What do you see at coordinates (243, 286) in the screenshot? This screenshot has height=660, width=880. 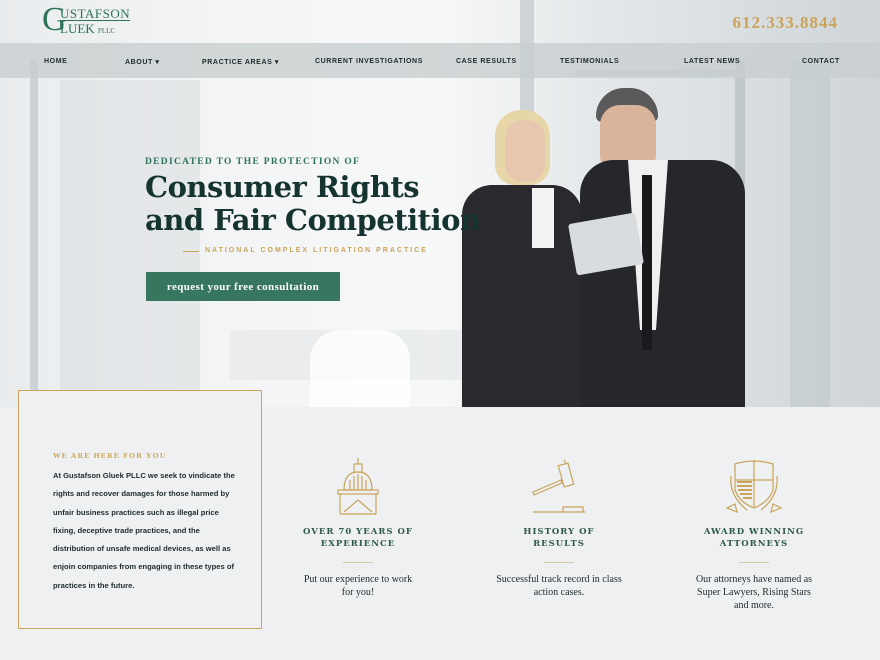 I see `request-consultation-button: request your free consultation` at bounding box center [243, 286].